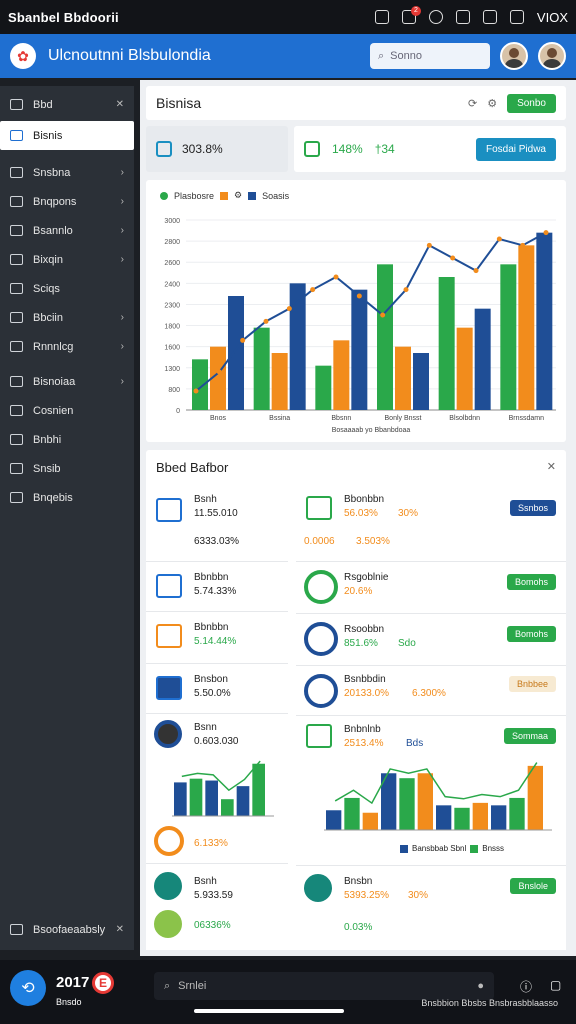  I want to click on sidebar-footer-item: Bsoofaeaabsly ✕, so click(67, 929).